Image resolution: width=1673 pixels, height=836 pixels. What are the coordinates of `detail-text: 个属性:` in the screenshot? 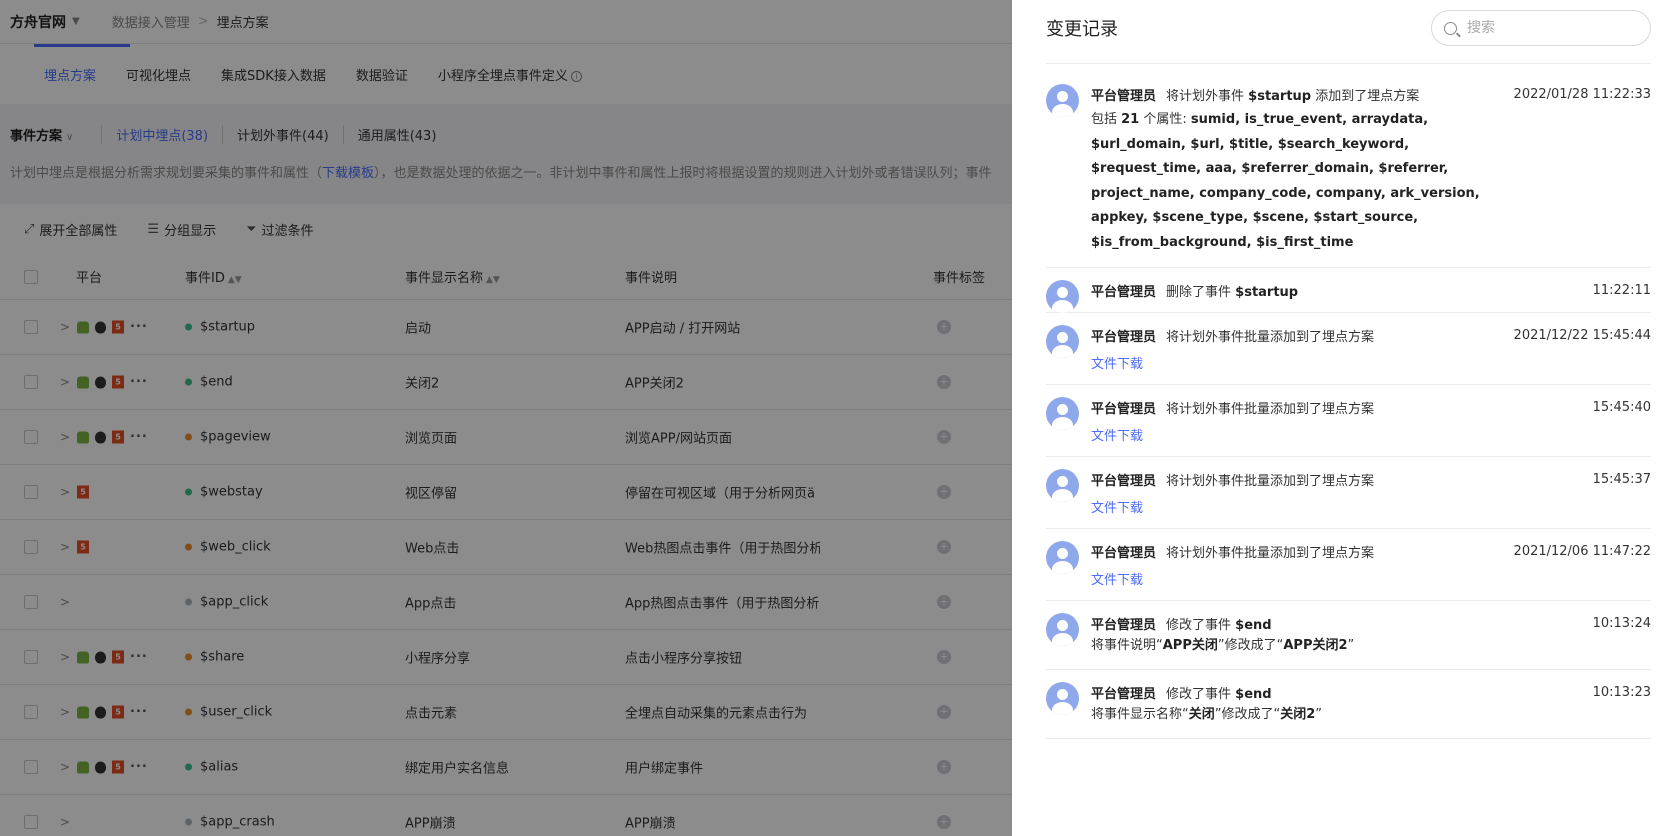 It's located at (1165, 119).